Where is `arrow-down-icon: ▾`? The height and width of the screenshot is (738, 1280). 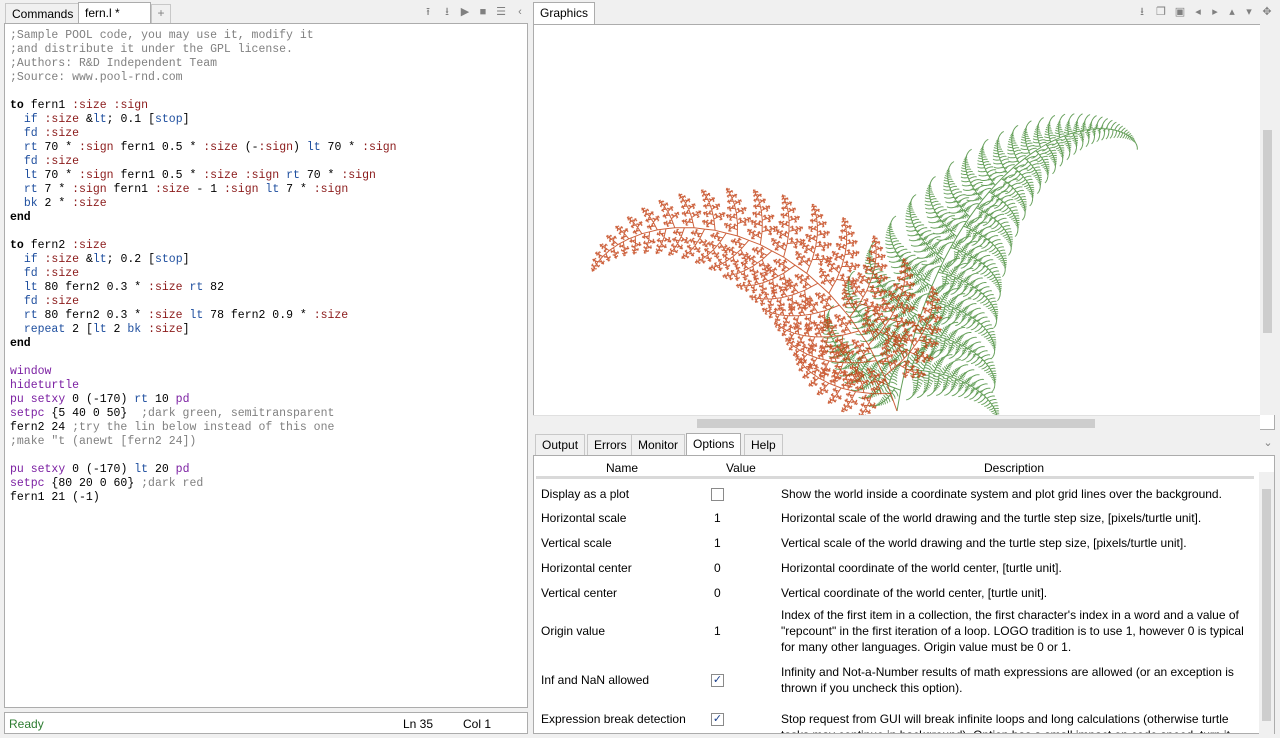
arrow-down-icon: ▾ is located at coordinates (1249, 12).